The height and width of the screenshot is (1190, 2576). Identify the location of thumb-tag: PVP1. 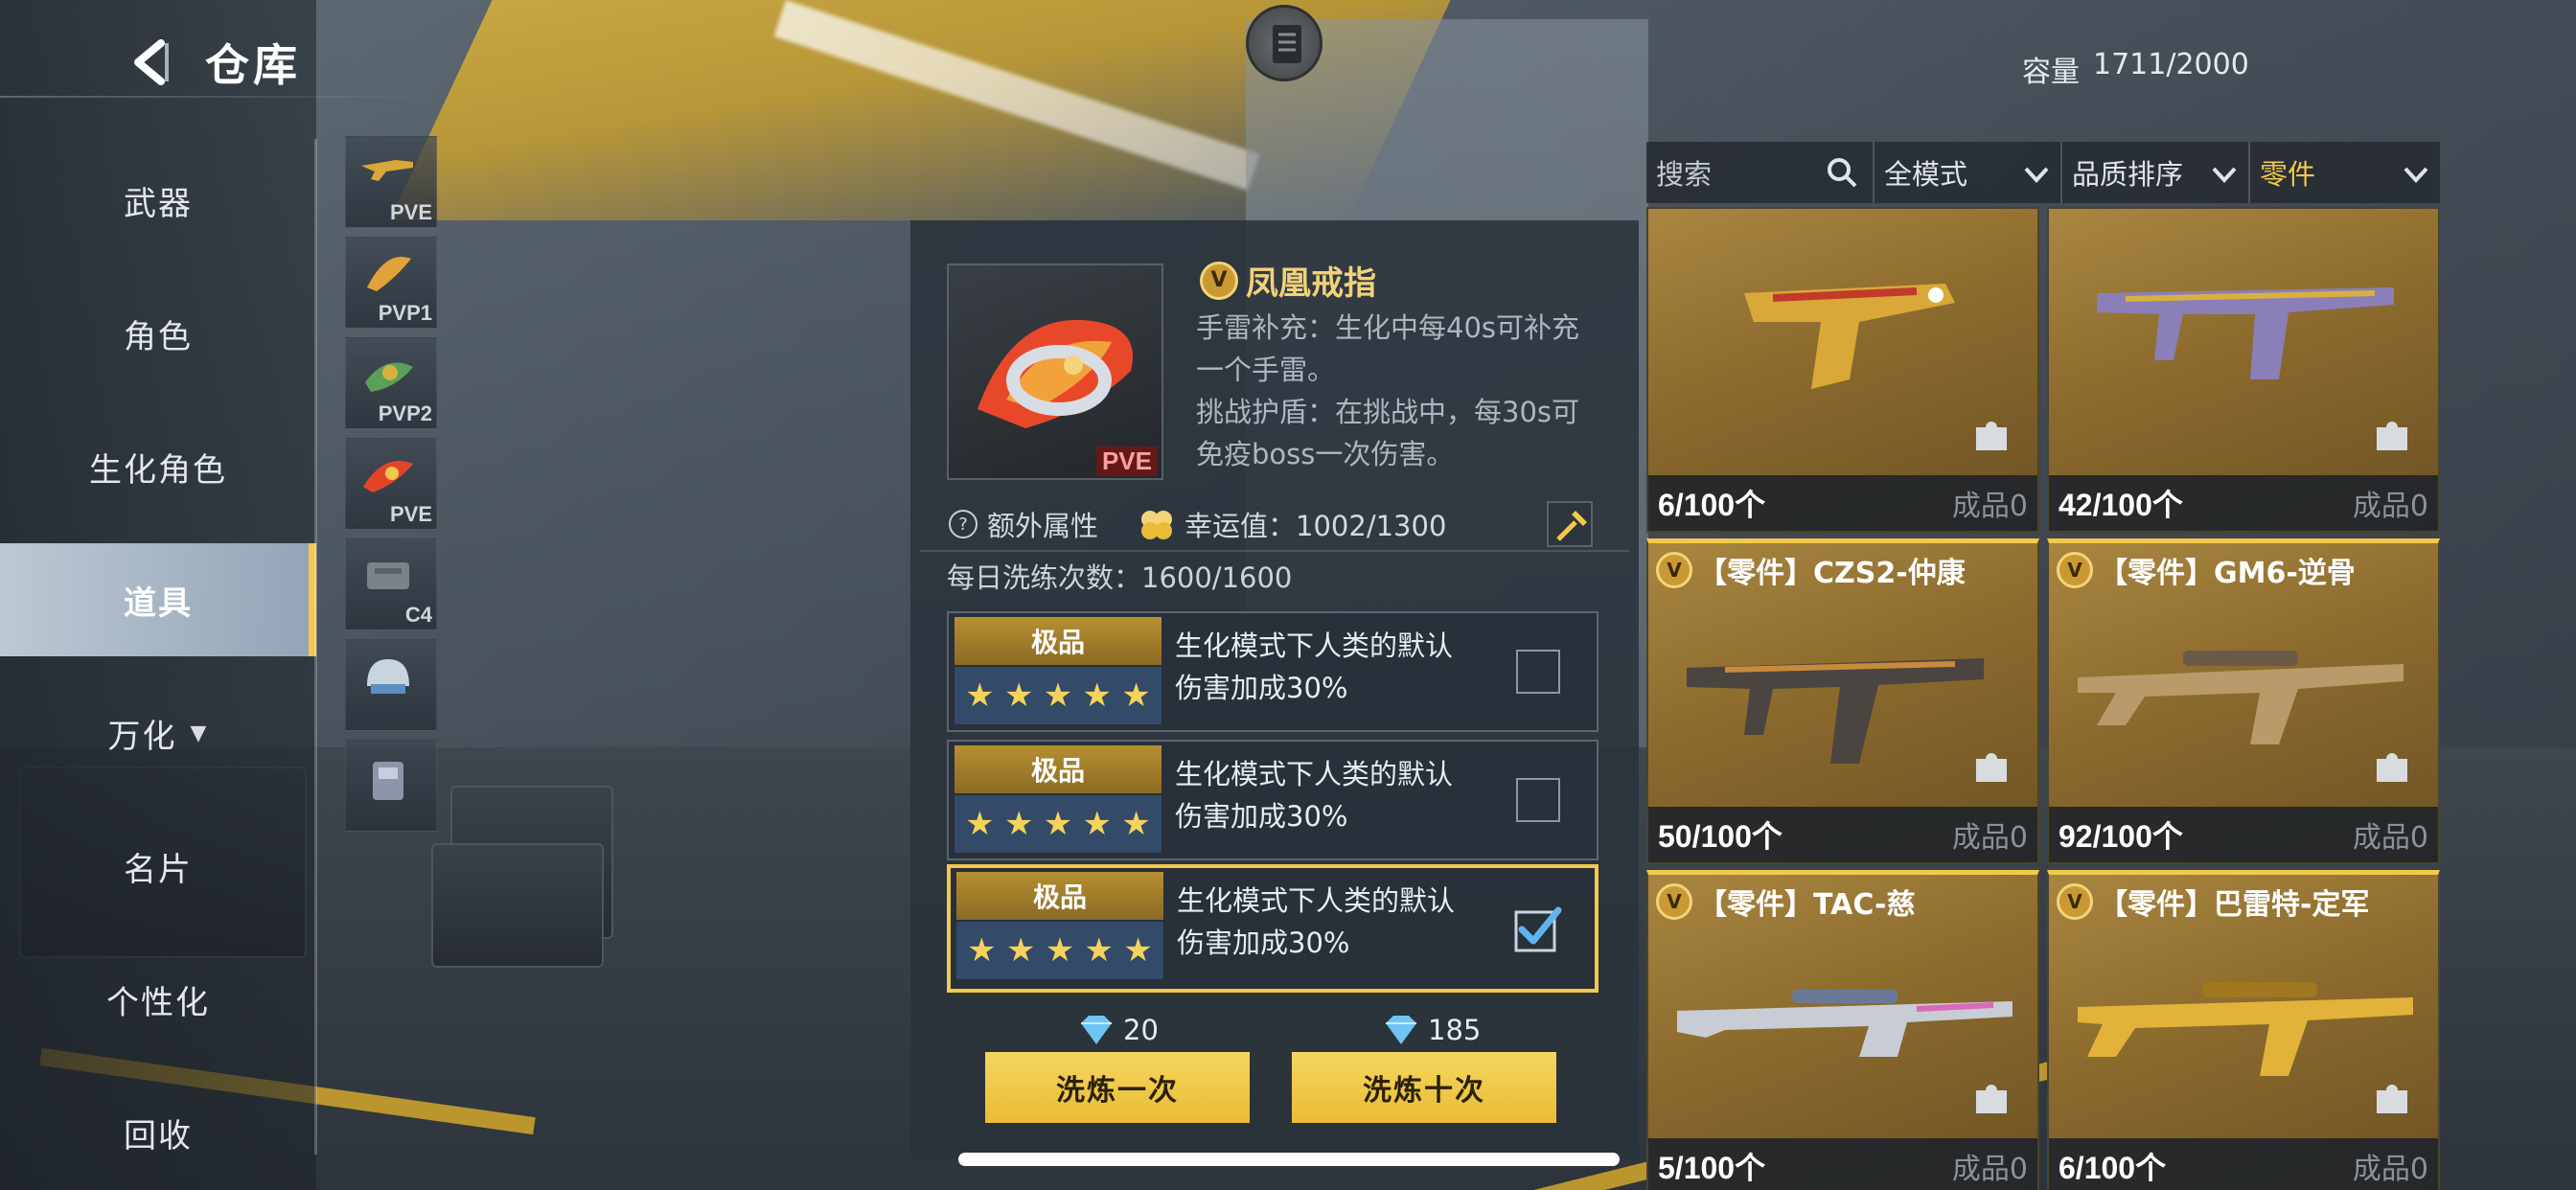
(405, 313).